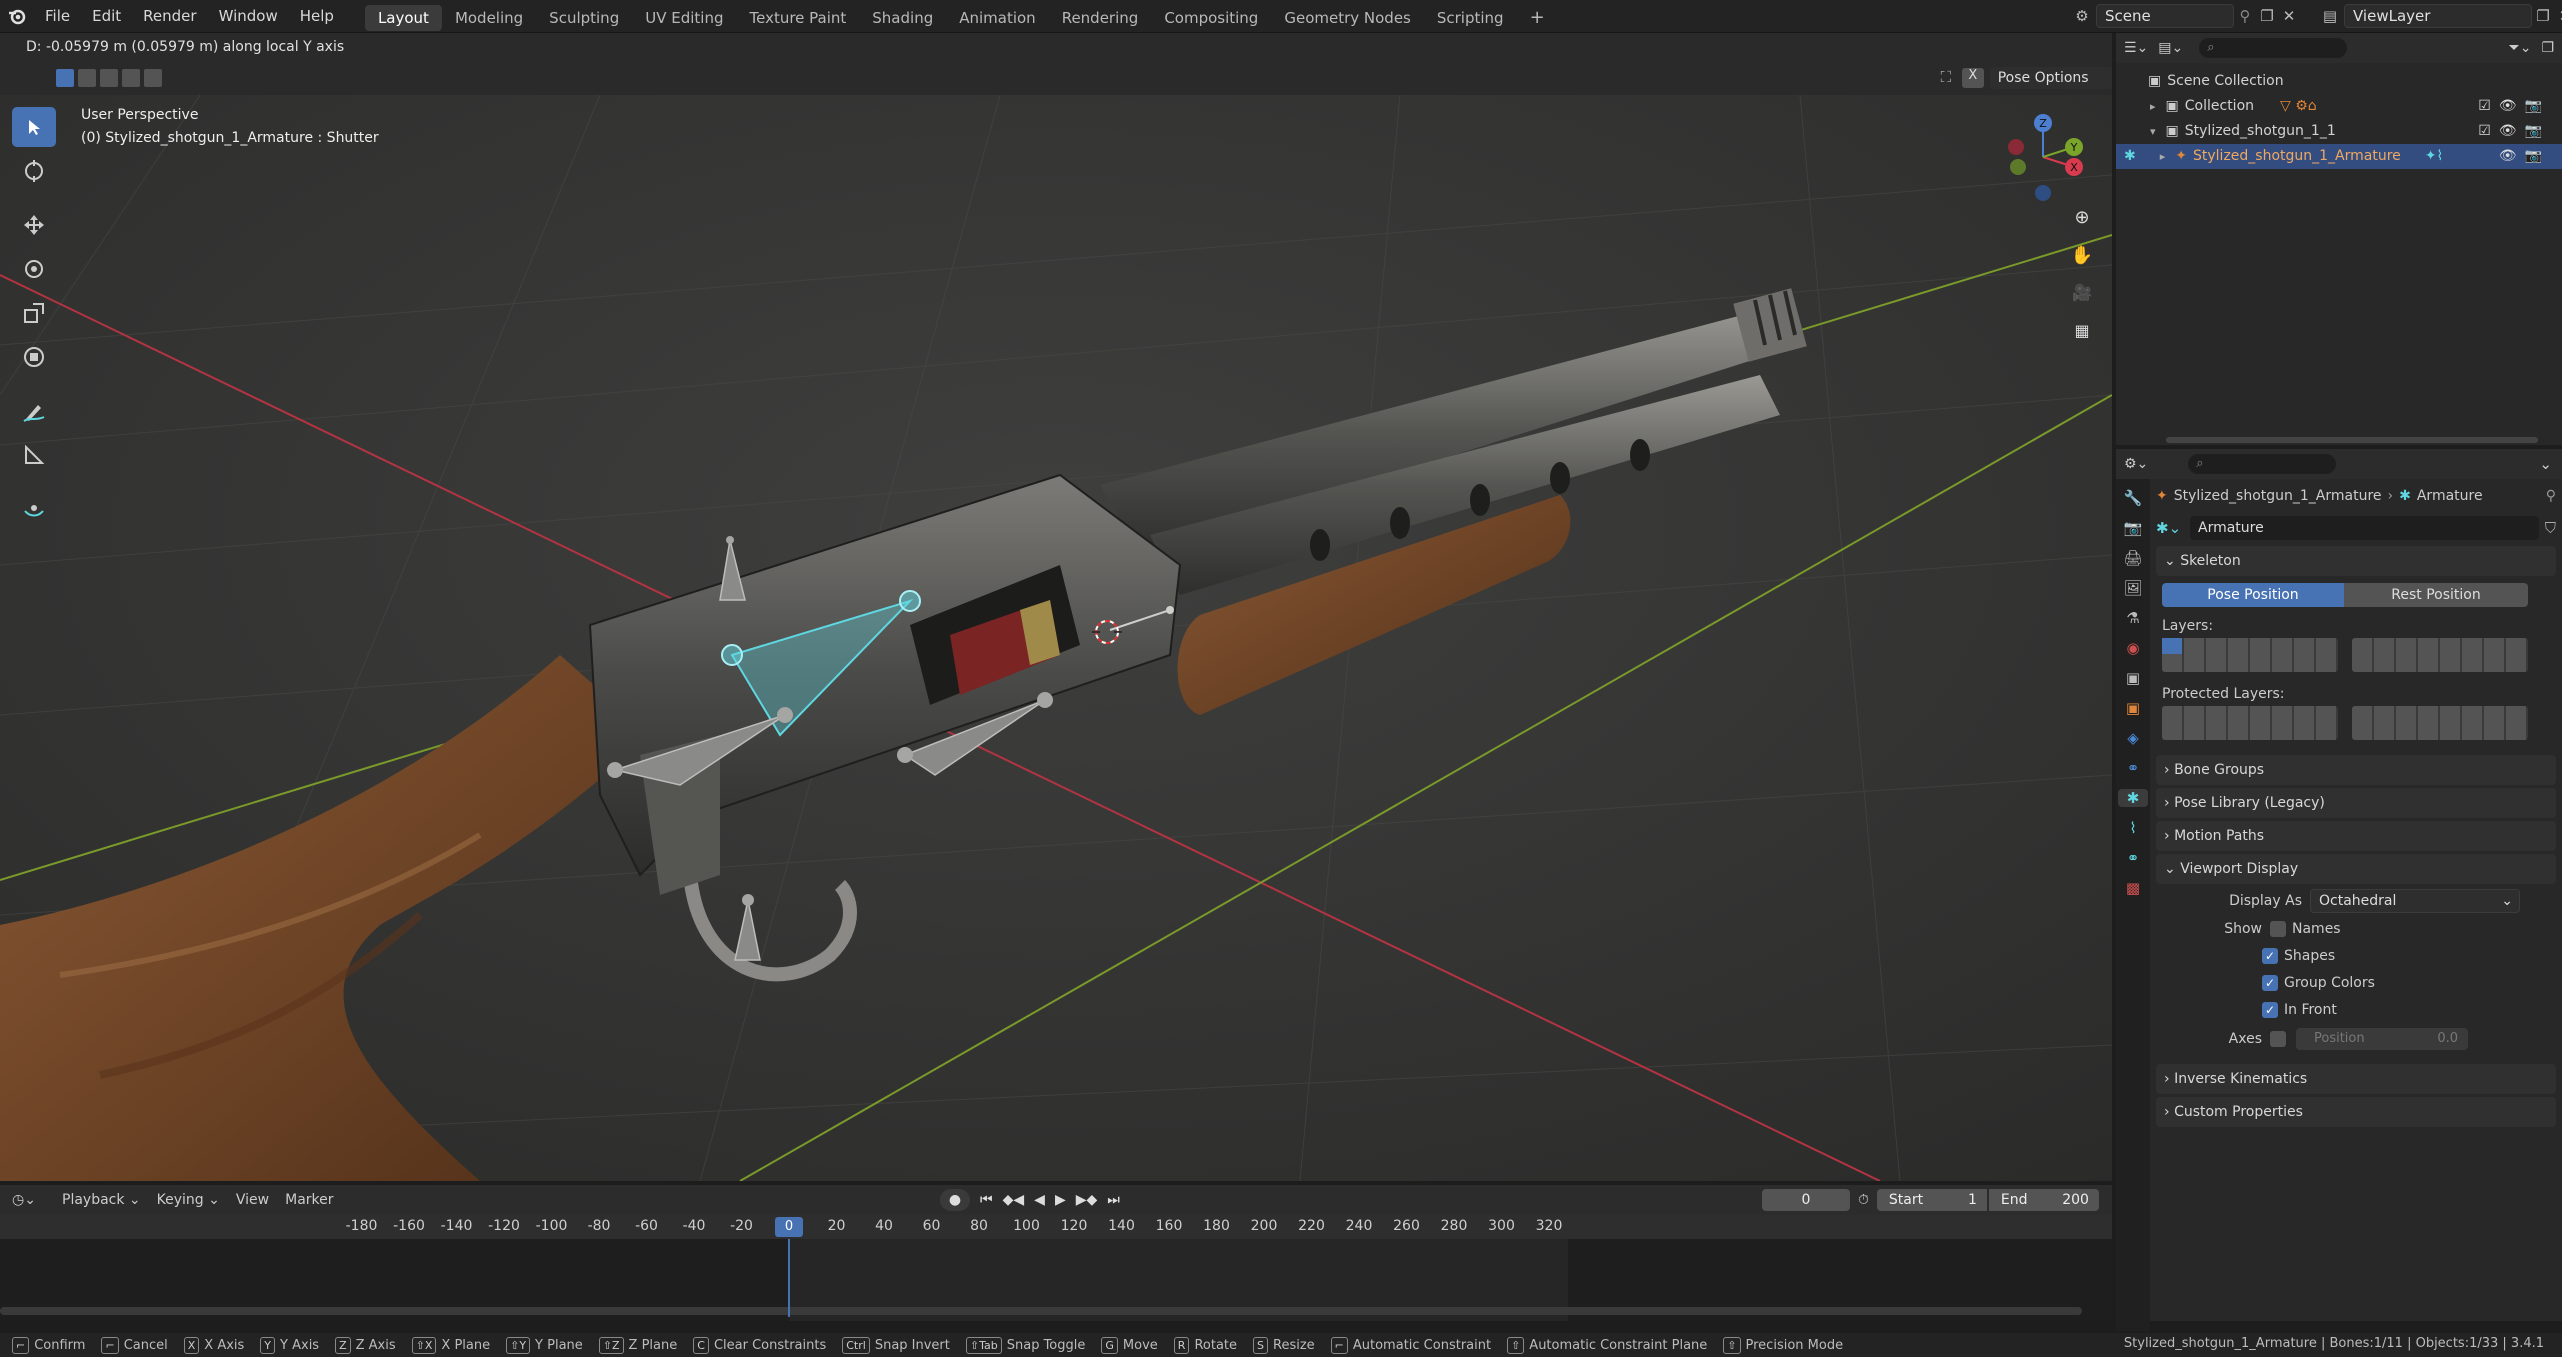  I want to click on pose-options-dropdown: Pose Options ⌄, so click(2050, 87).